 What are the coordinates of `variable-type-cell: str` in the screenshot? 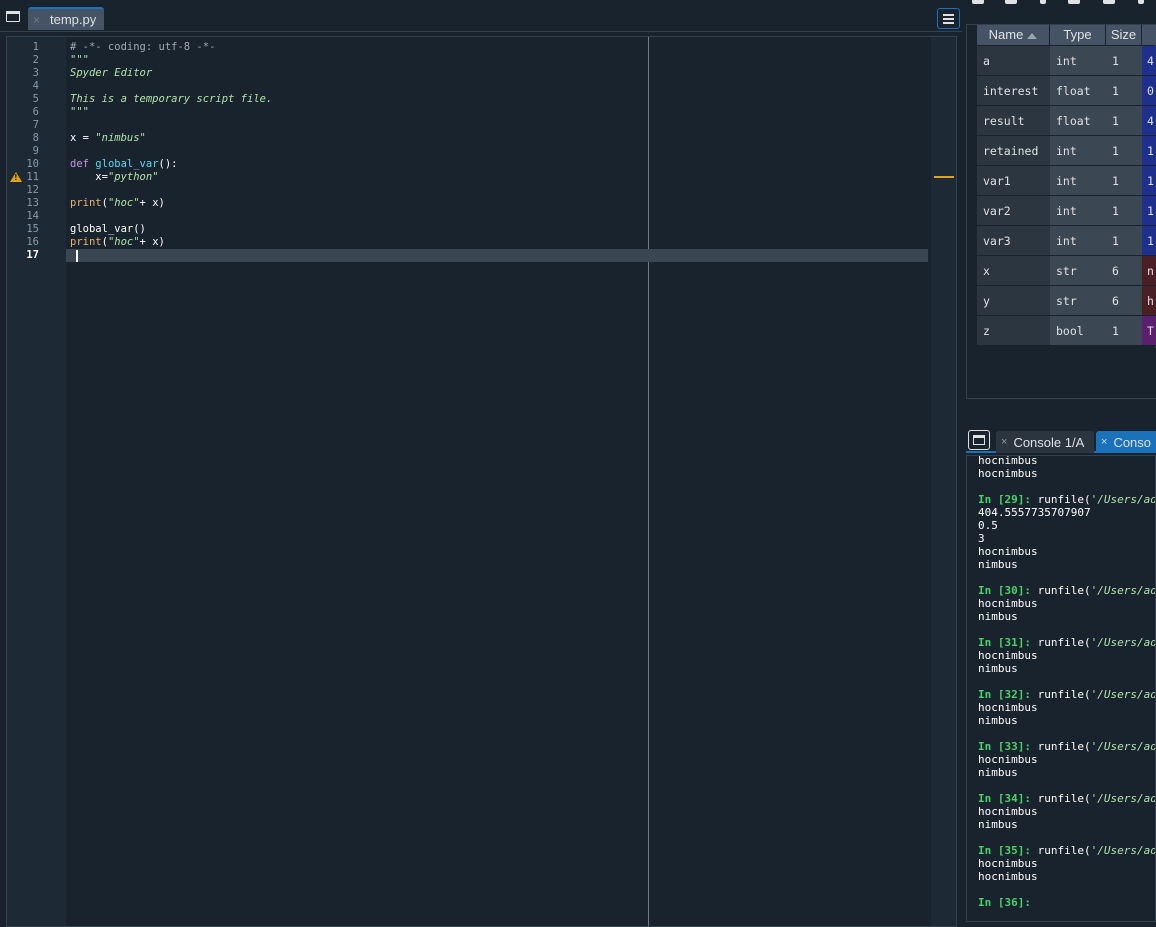 It's located at (1078, 301).